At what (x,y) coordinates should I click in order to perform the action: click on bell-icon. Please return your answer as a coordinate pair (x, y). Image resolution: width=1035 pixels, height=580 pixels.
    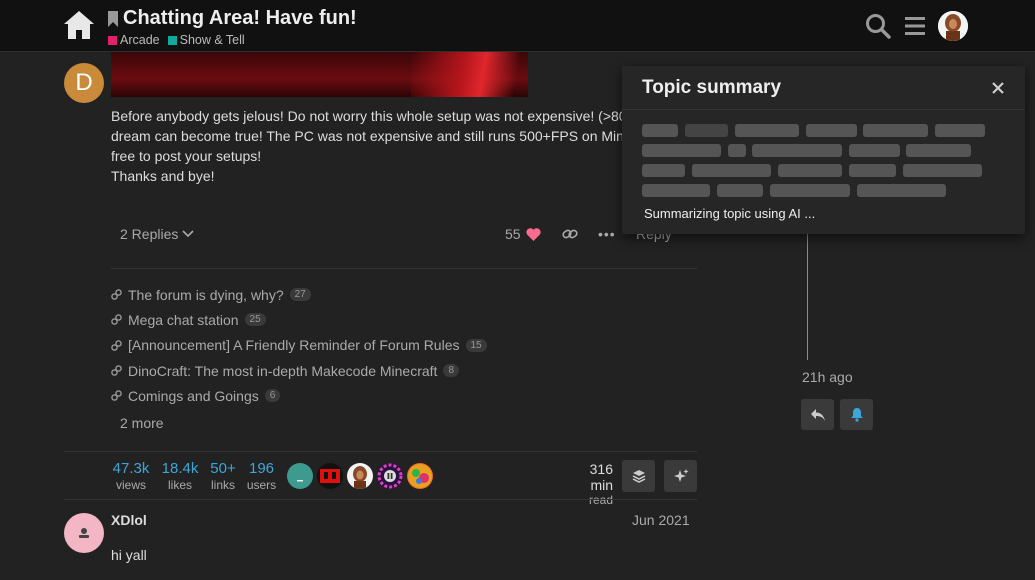
    Looking at the image, I should click on (856, 415).